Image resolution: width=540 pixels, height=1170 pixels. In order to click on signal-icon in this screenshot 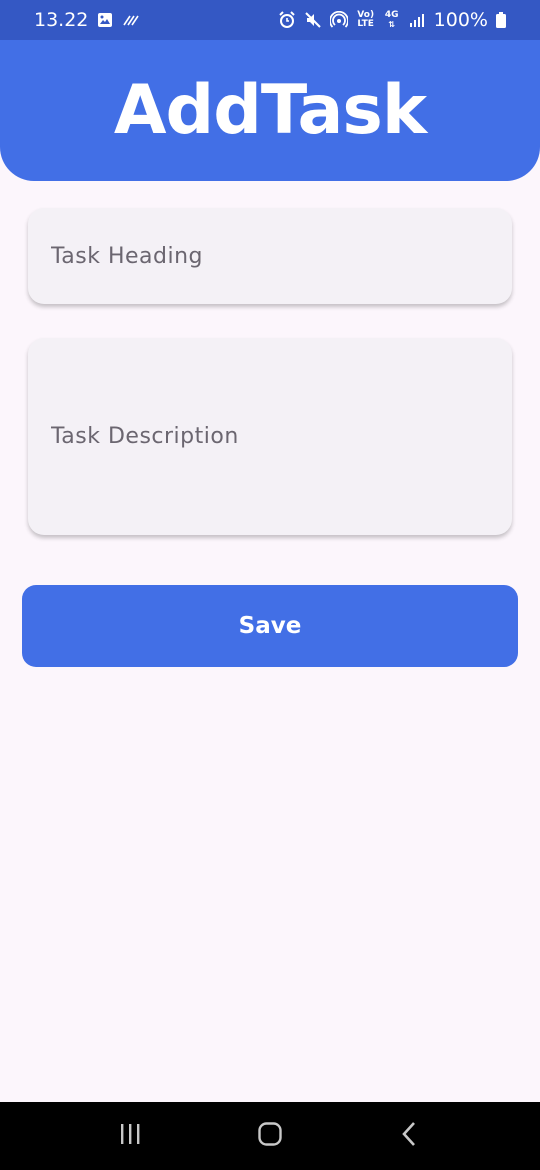, I will do `click(417, 20)`.